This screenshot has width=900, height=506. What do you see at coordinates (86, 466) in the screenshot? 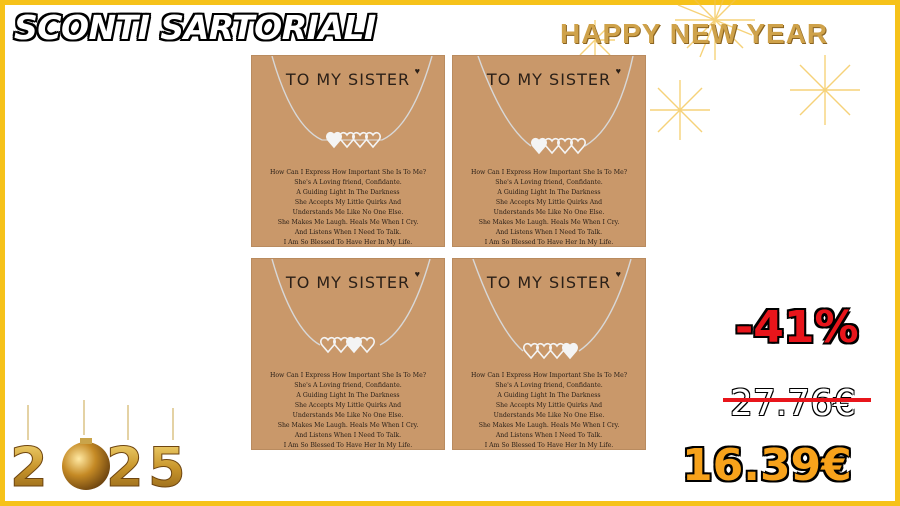
I see `ornament-ball` at bounding box center [86, 466].